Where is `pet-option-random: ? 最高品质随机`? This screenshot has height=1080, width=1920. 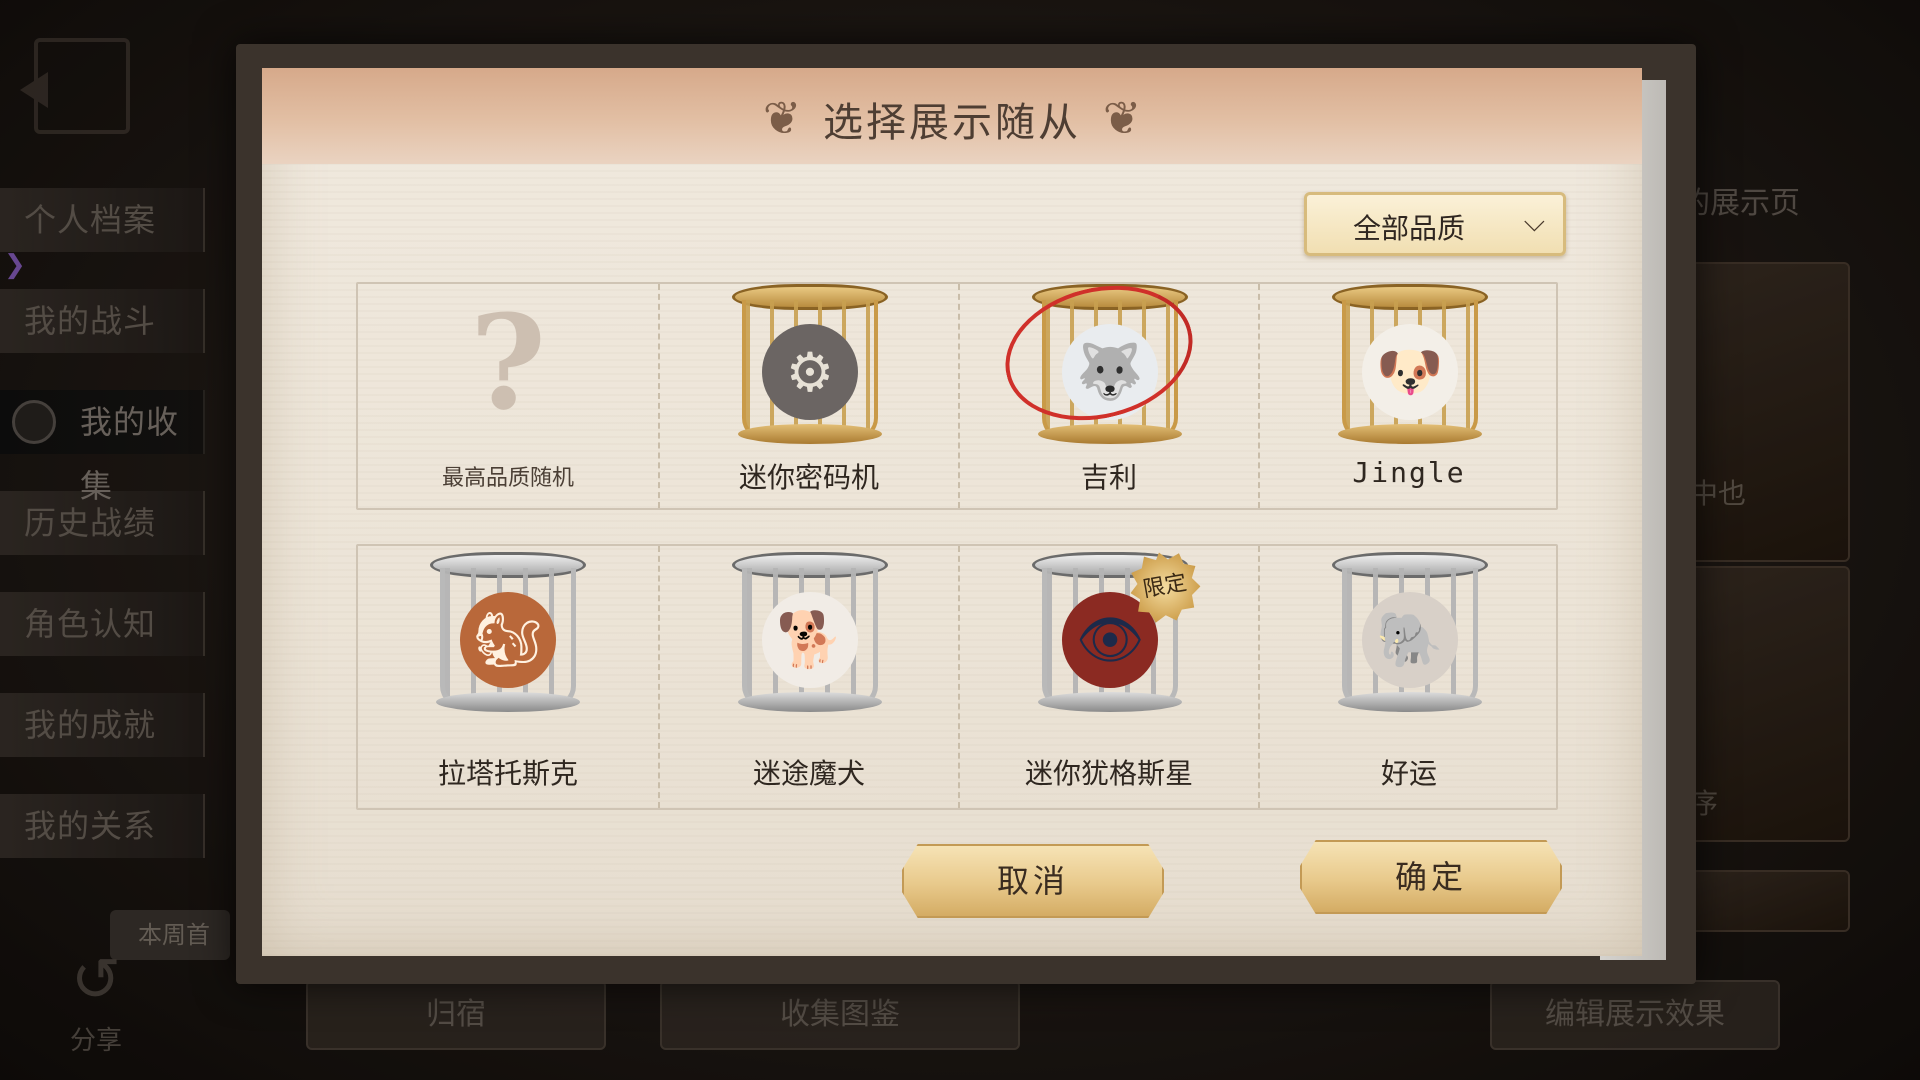 pet-option-random: ? 最高品质随机 is located at coordinates (508, 396).